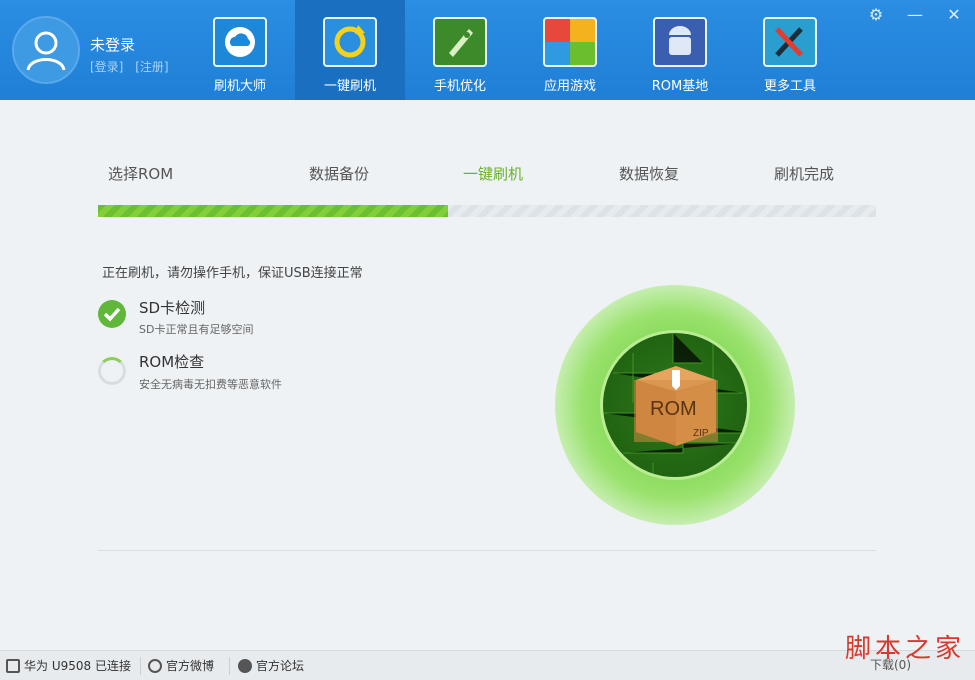  What do you see at coordinates (172, 308) in the screenshot?
I see `check-title: SD卡检测` at bounding box center [172, 308].